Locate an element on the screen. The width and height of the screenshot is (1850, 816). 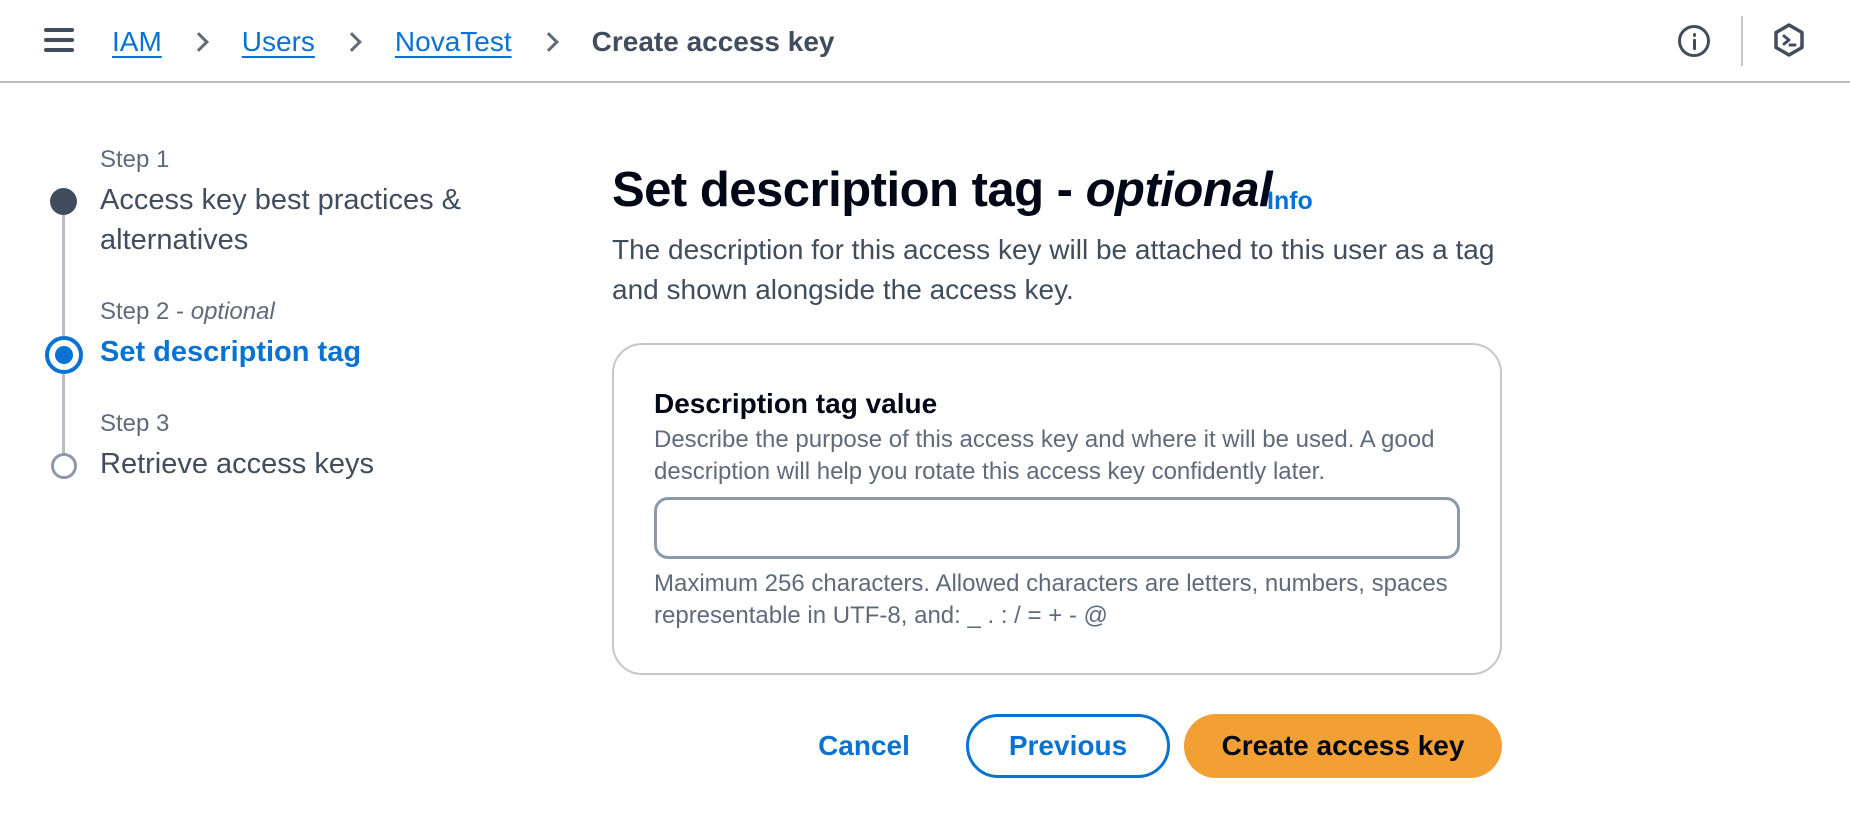
info-link: Info is located at coordinates (1290, 201).